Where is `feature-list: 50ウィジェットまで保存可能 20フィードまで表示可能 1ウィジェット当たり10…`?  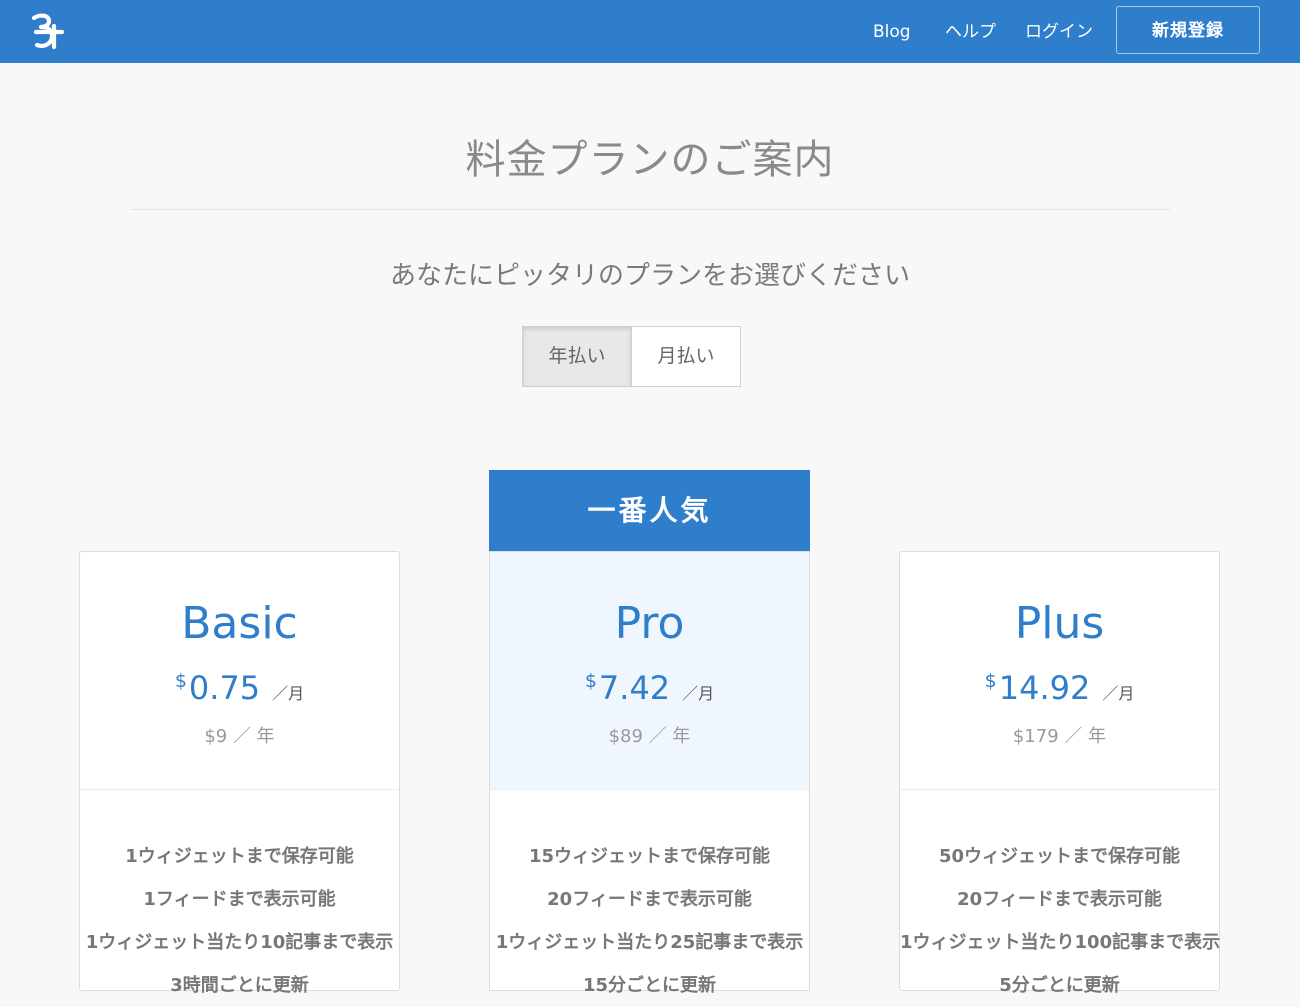
feature-list: 50ウィジェットまで保存可能 20フィードまで表示可能 1ウィジェット当たり10… is located at coordinates (1060, 921).